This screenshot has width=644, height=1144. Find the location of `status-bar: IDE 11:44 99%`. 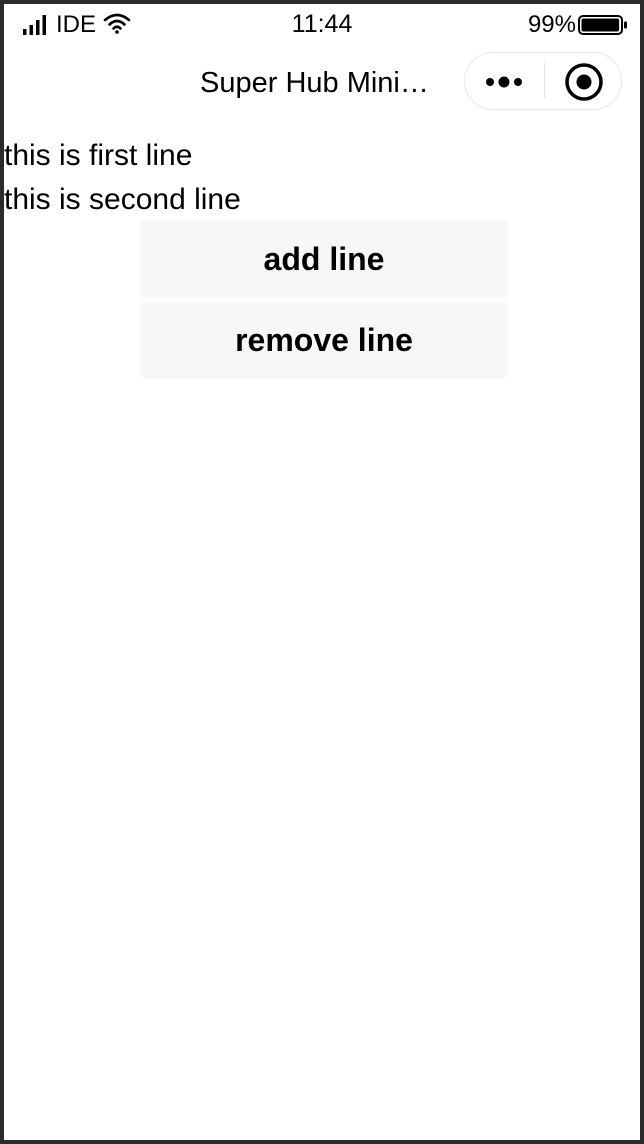

status-bar: IDE 11:44 99% is located at coordinates (322, 24).